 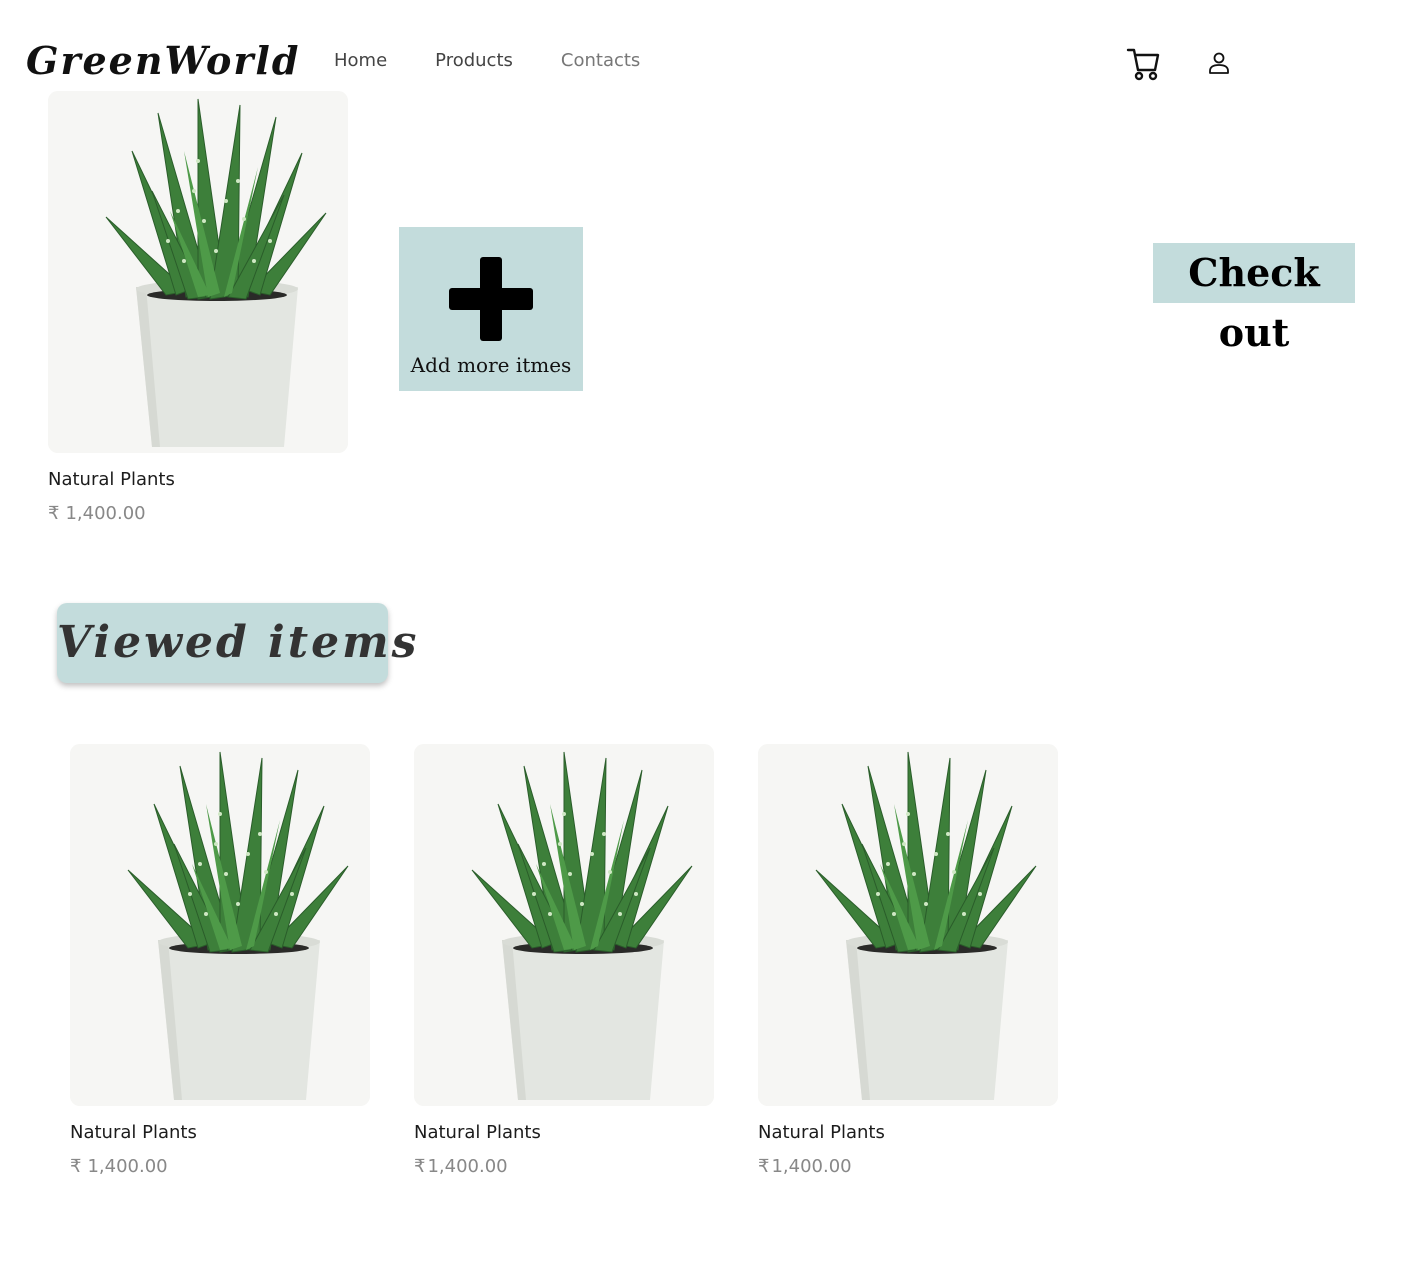 I want to click on nav-products: Products, so click(x=474, y=60).